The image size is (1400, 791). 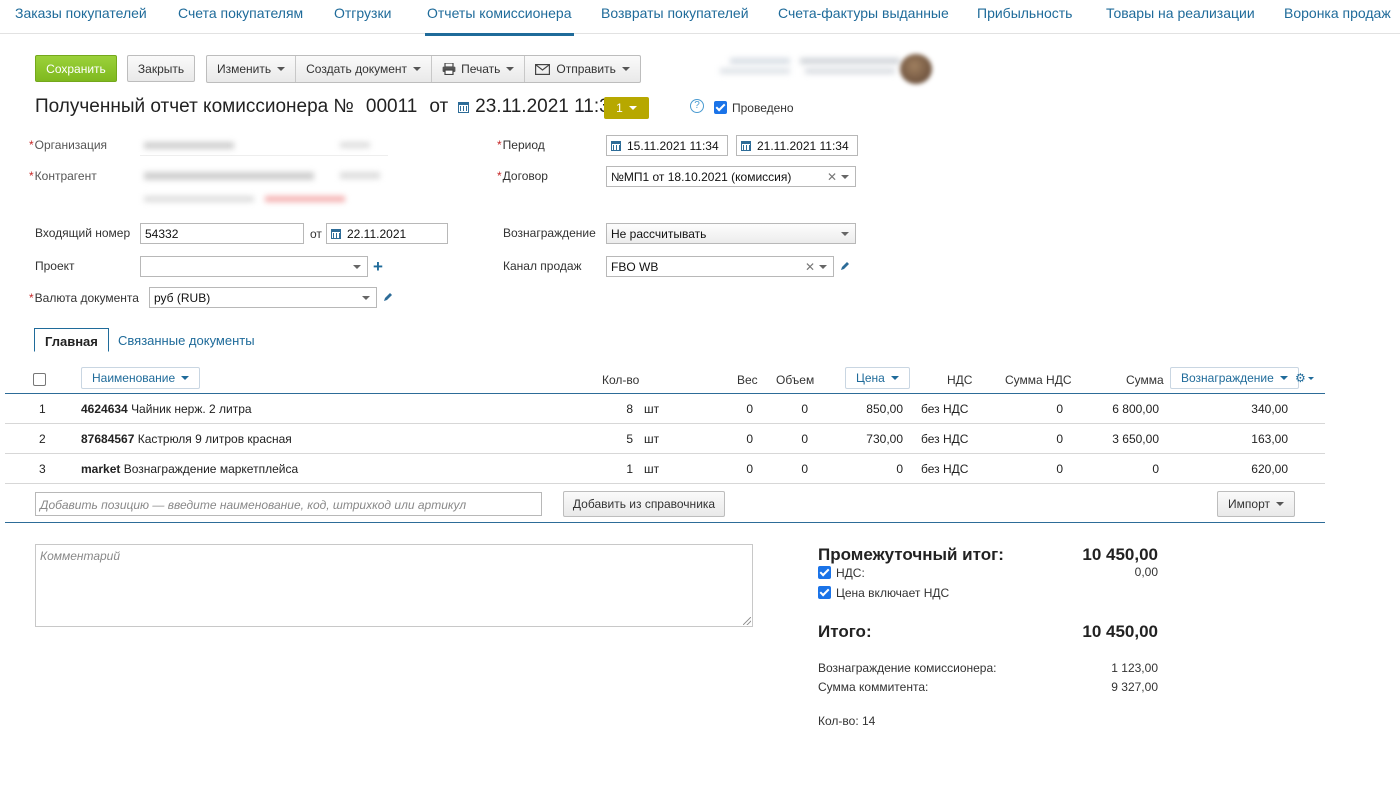 I want to click on column-settings-gear-icon: ⚙, so click(x=1304, y=378).